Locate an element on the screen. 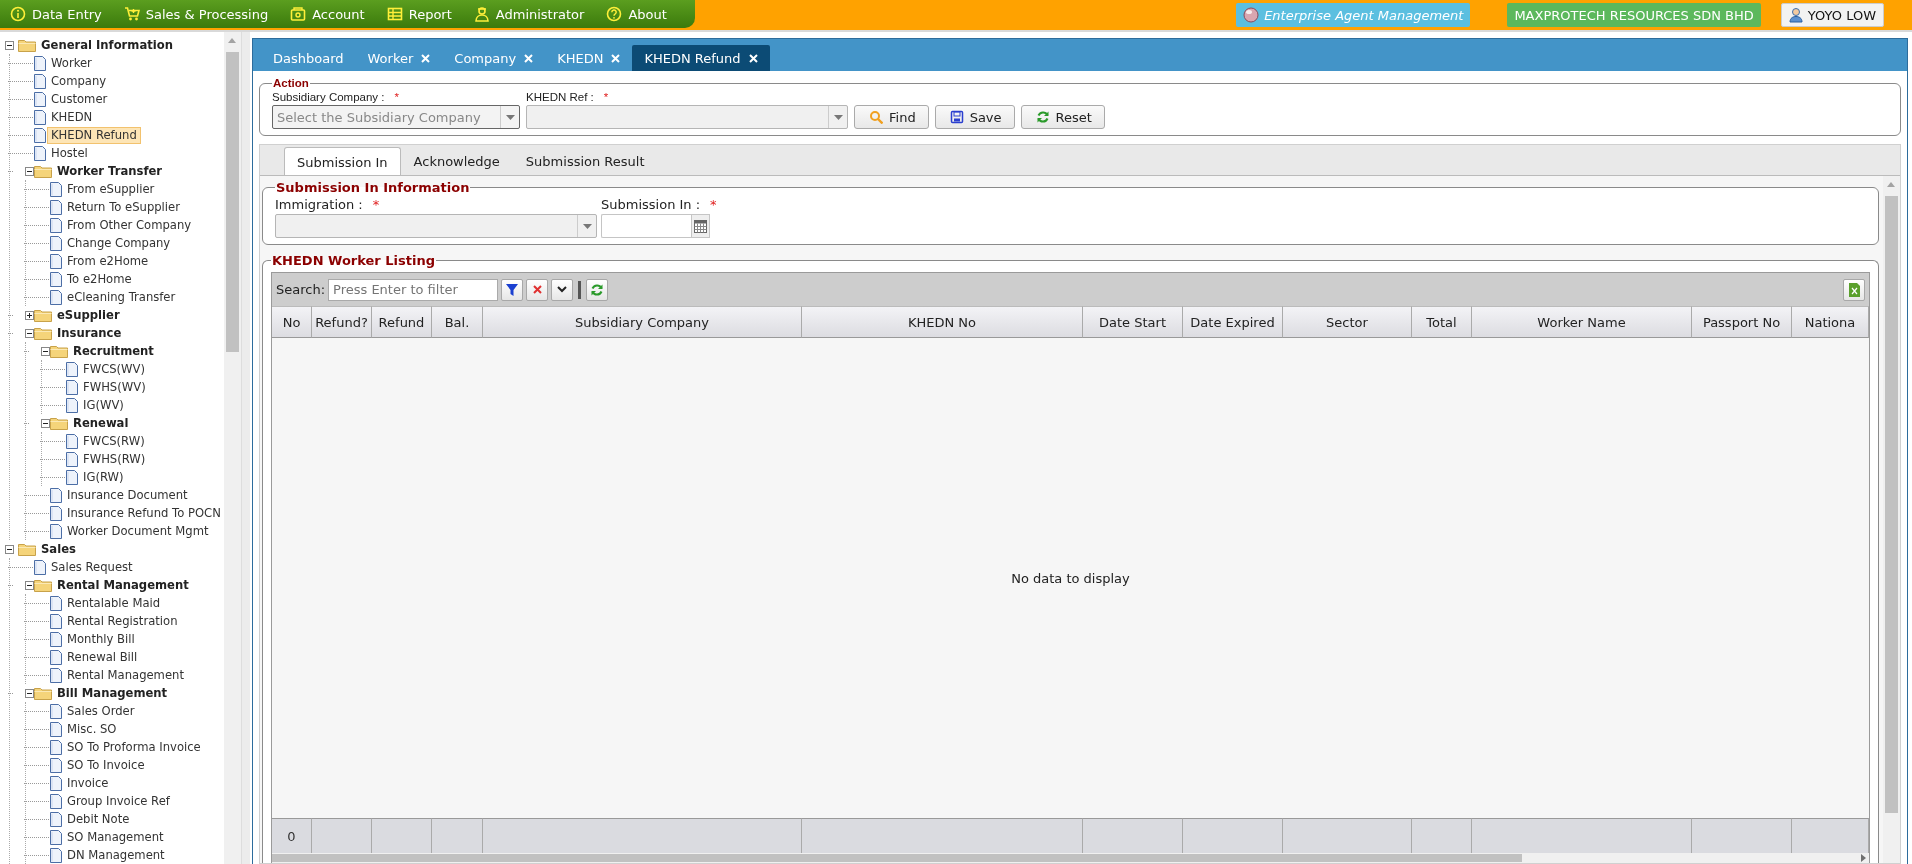 The height and width of the screenshot is (864, 1912). tree-item: From eSupplier is located at coordinates (111, 189).